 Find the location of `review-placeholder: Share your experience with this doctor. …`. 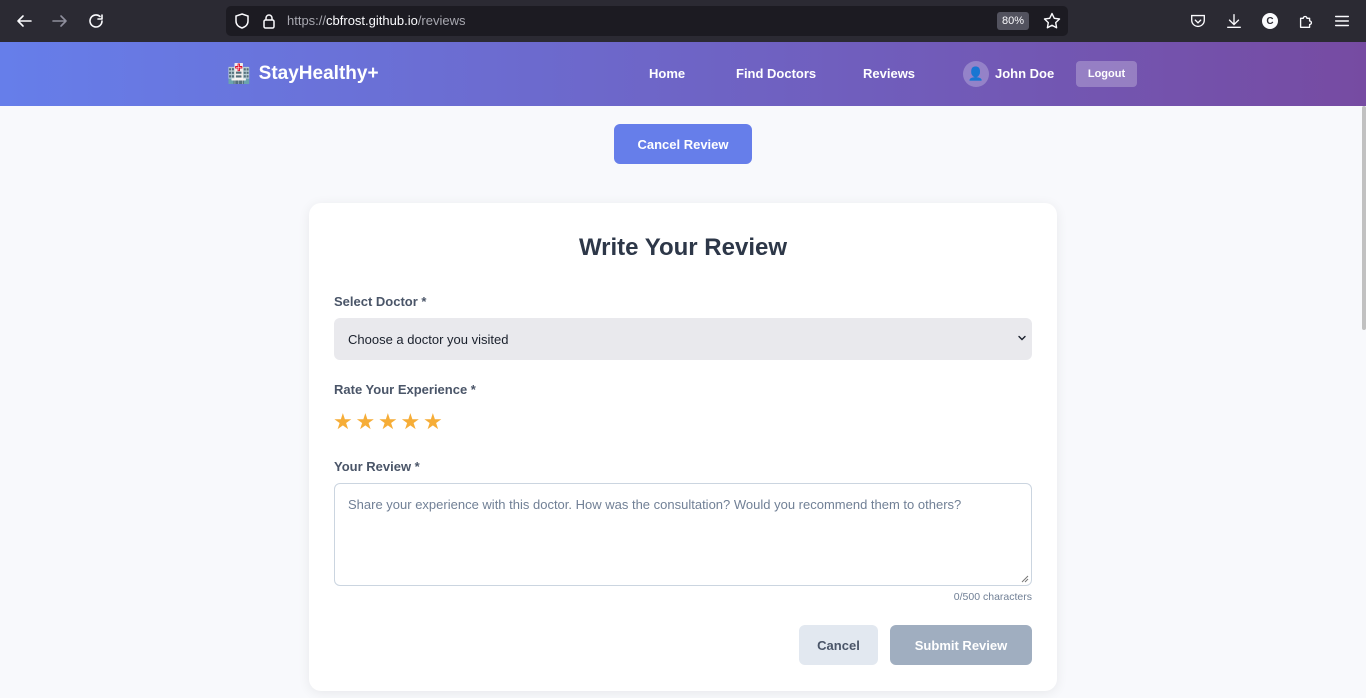

review-placeholder: Share your experience with this doctor. … is located at coordinates (655, 504).